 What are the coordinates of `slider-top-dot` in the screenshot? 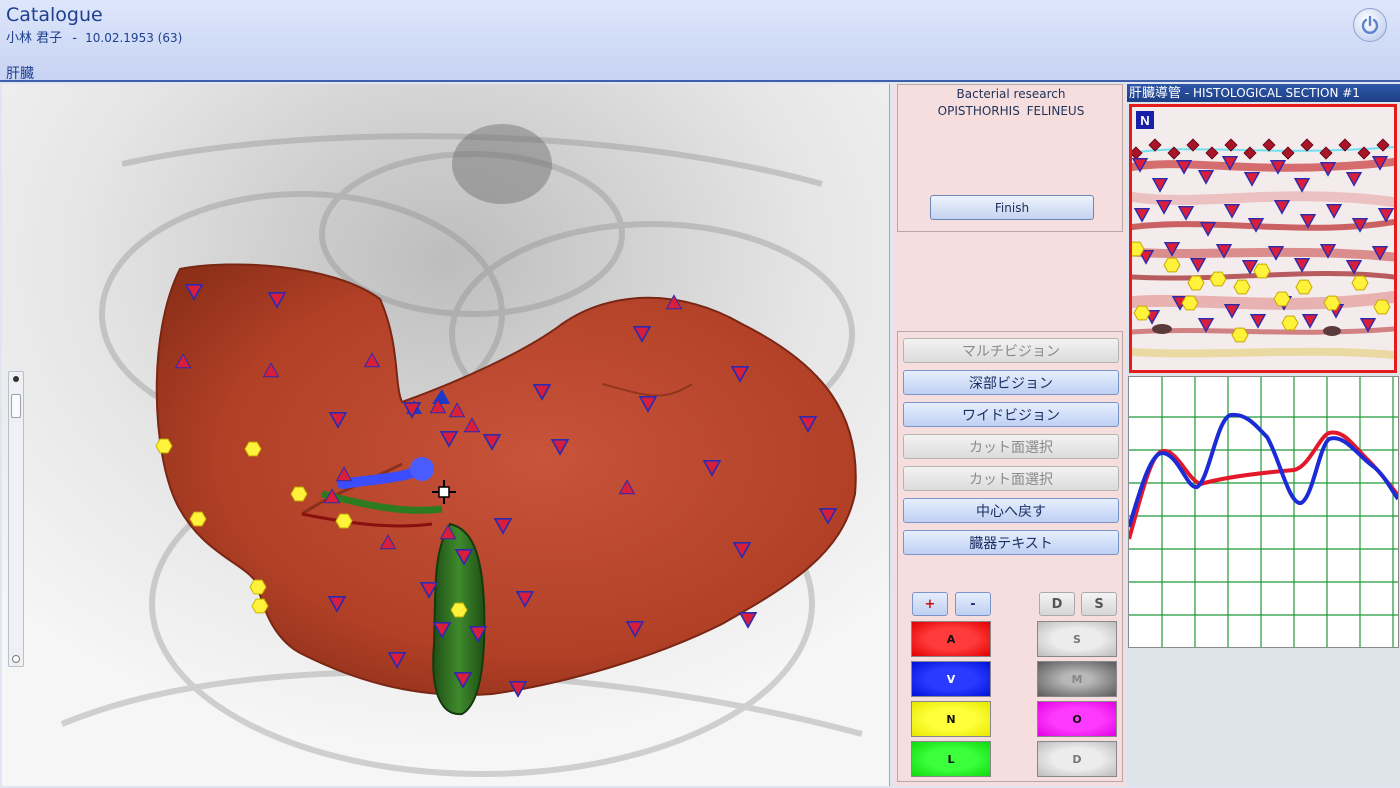 It's located at (16, 379).